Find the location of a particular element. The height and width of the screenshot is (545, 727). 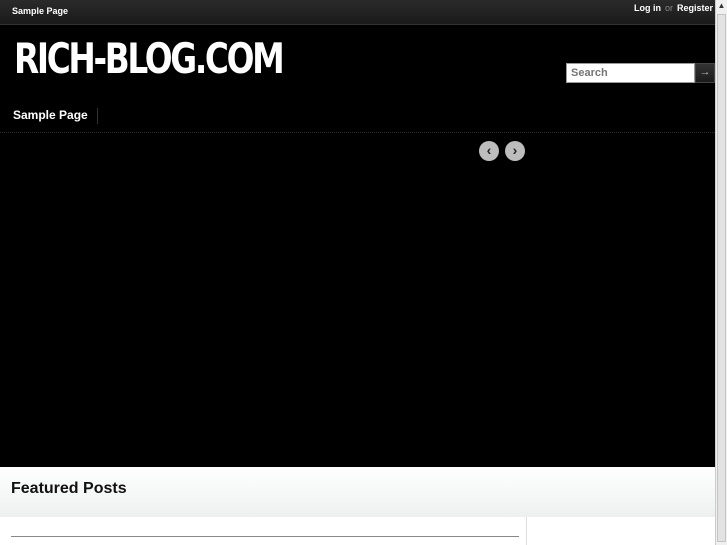

featured-posts-section: Featured Posts is located at coordinates (357, 492).